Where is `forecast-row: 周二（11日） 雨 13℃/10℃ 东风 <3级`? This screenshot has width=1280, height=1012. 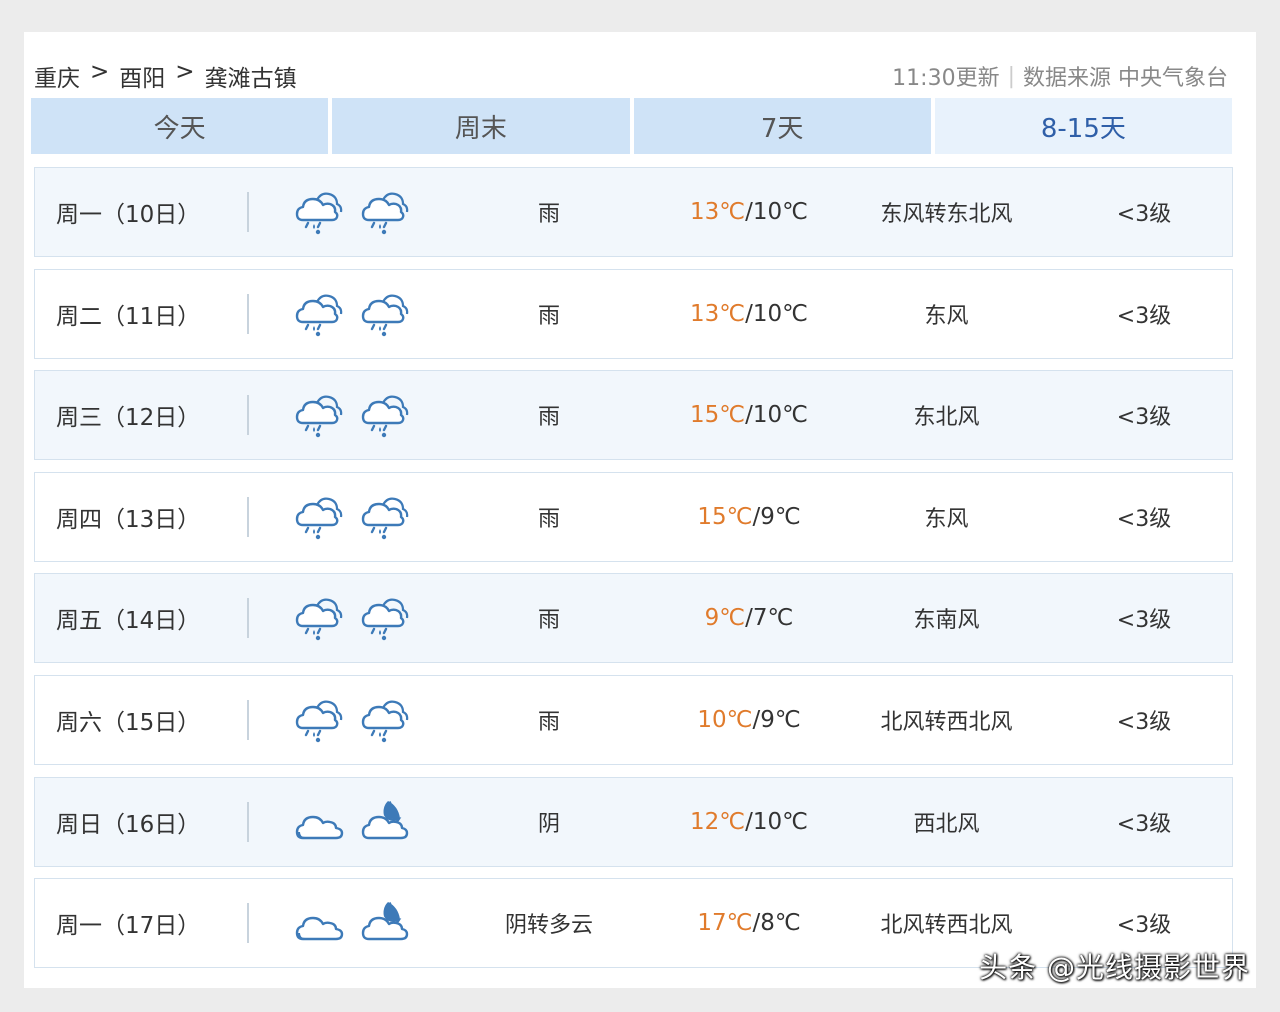
forecast-row: 周二（11日） 雨 13℃/10℃ 东风 <3级 is located at coordinates (633, 314).